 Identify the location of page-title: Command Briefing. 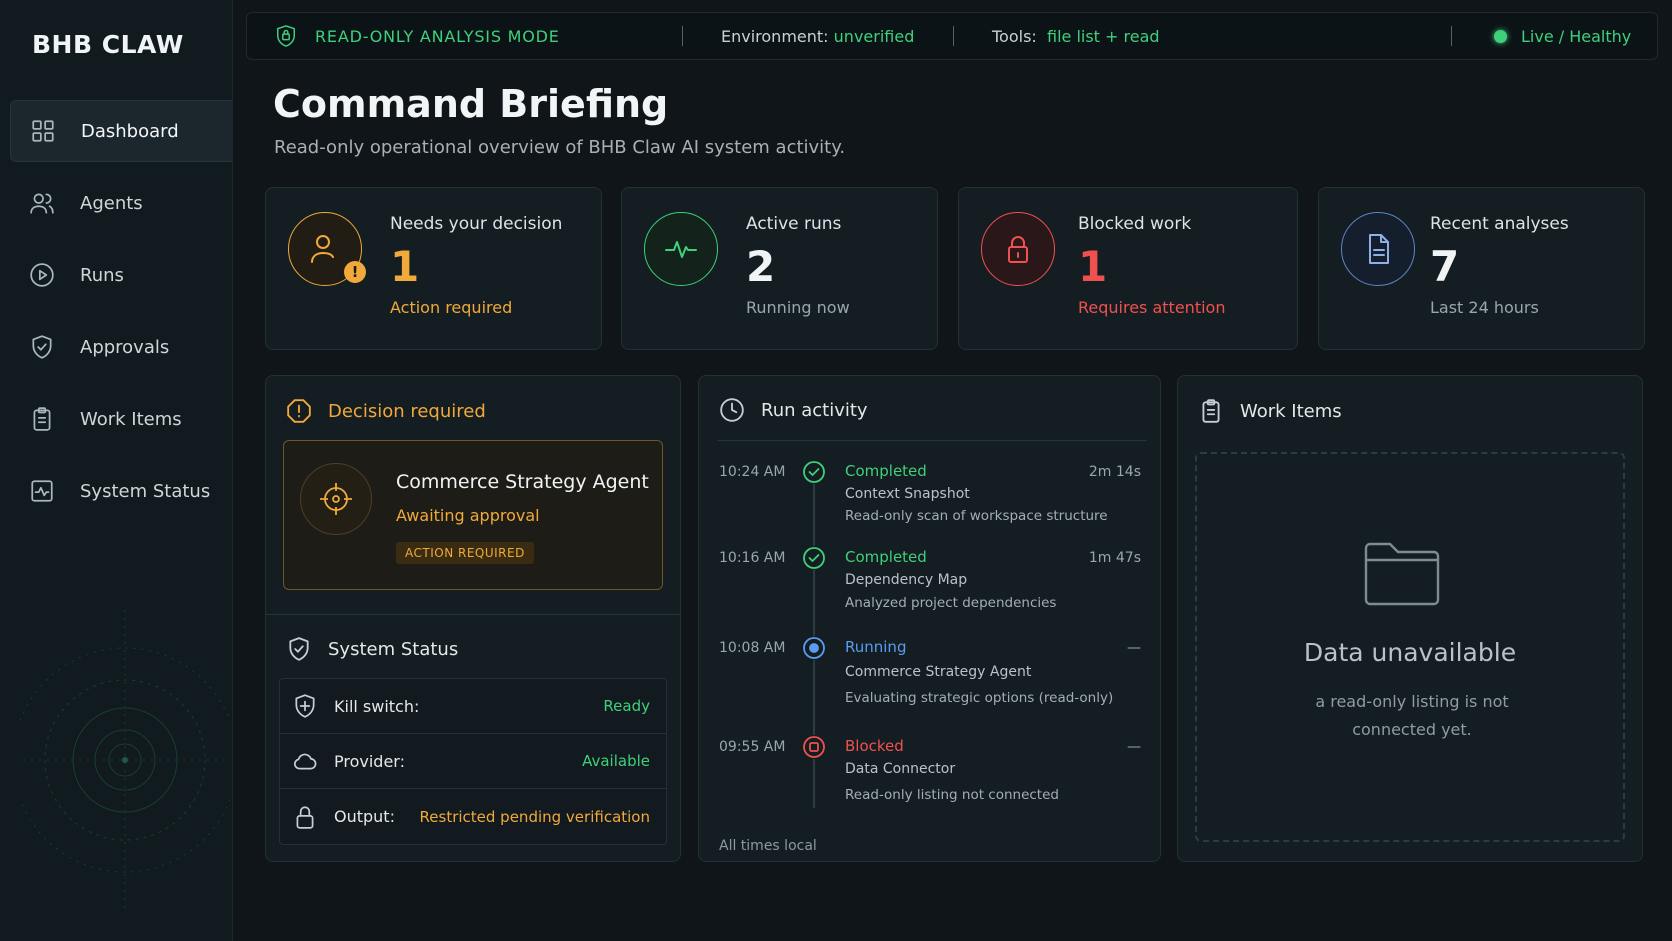
(471, 104).